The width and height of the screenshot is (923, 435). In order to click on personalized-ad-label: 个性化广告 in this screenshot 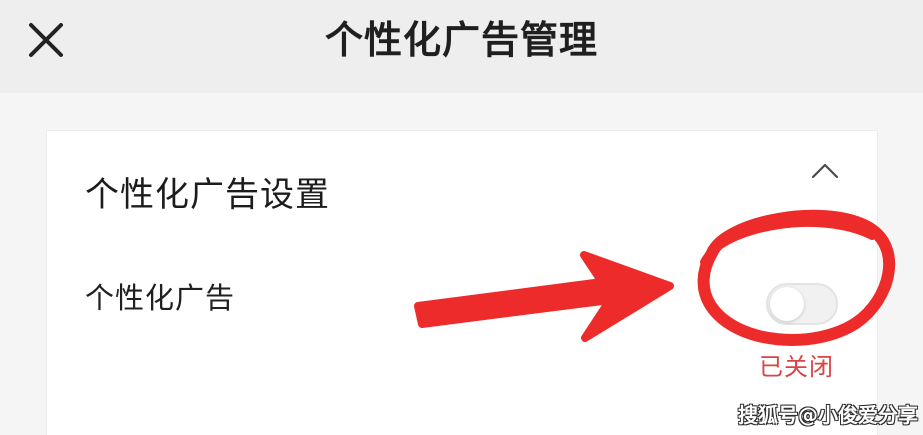, I will do `click(160, 298)`.